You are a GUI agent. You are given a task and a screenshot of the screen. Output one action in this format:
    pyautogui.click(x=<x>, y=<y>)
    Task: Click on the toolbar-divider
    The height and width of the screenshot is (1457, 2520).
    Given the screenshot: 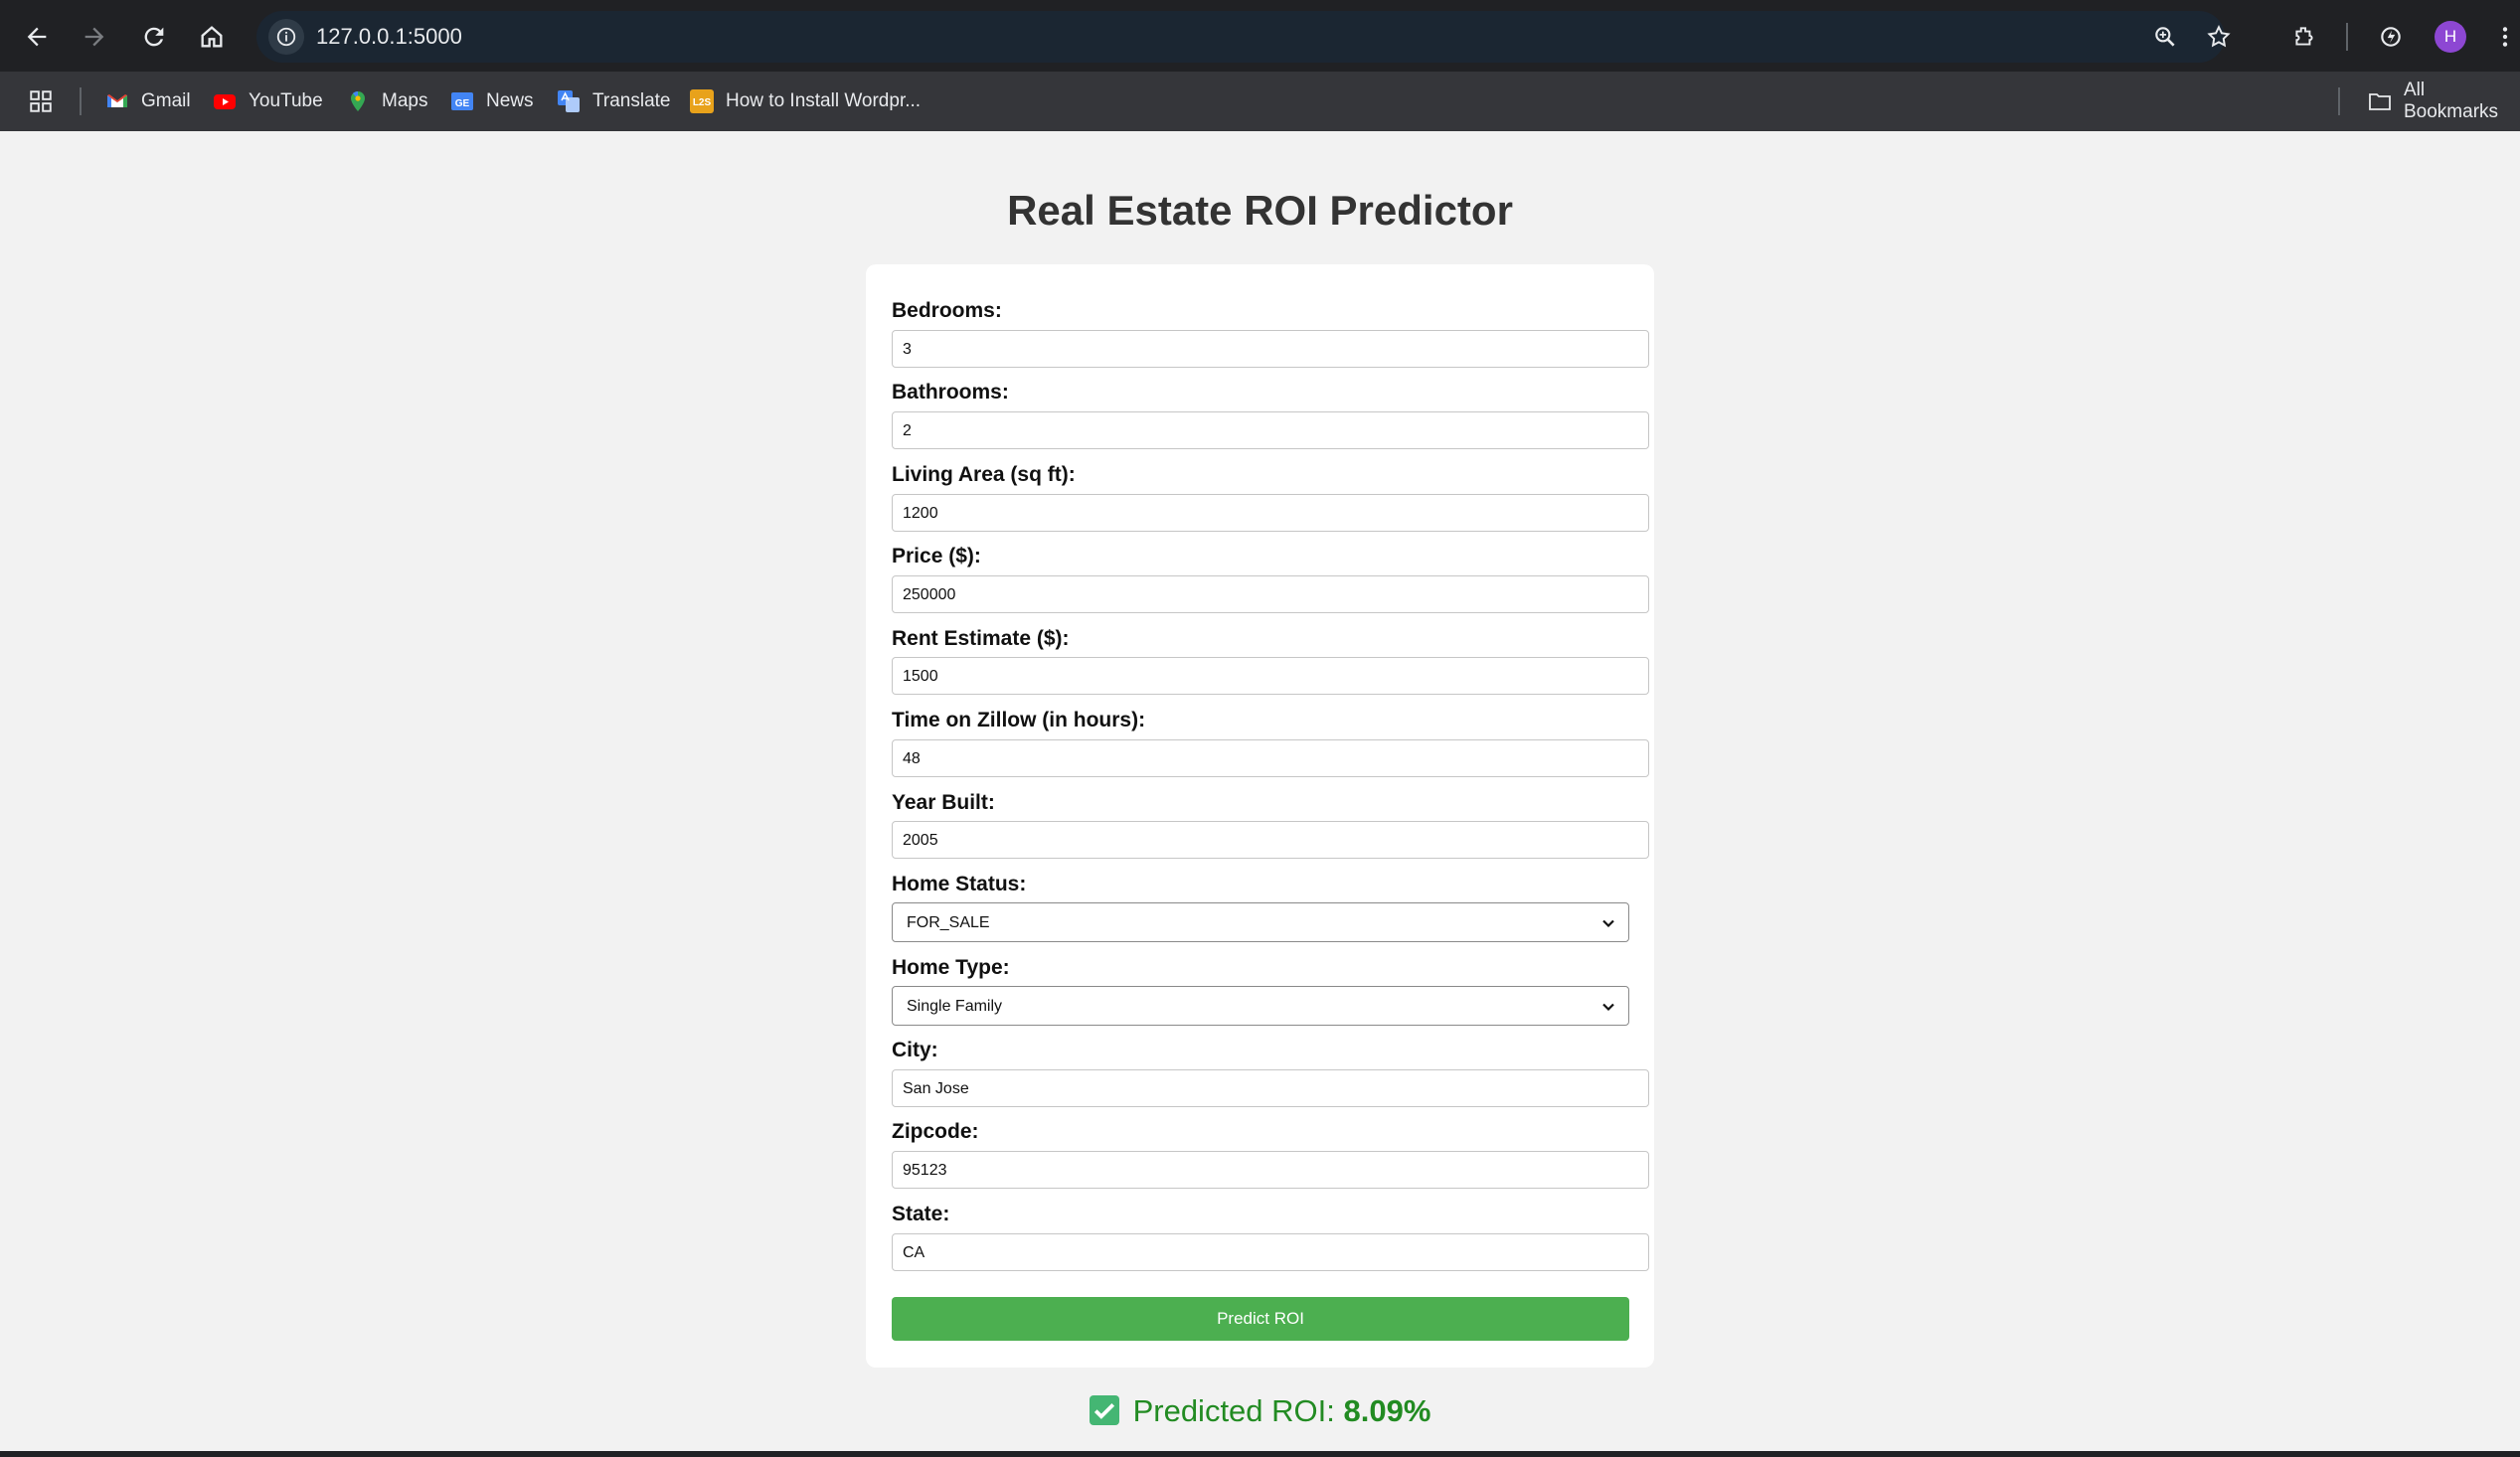 What is the action you would take?
    pyautogui.click(x=2347, y=37)
    